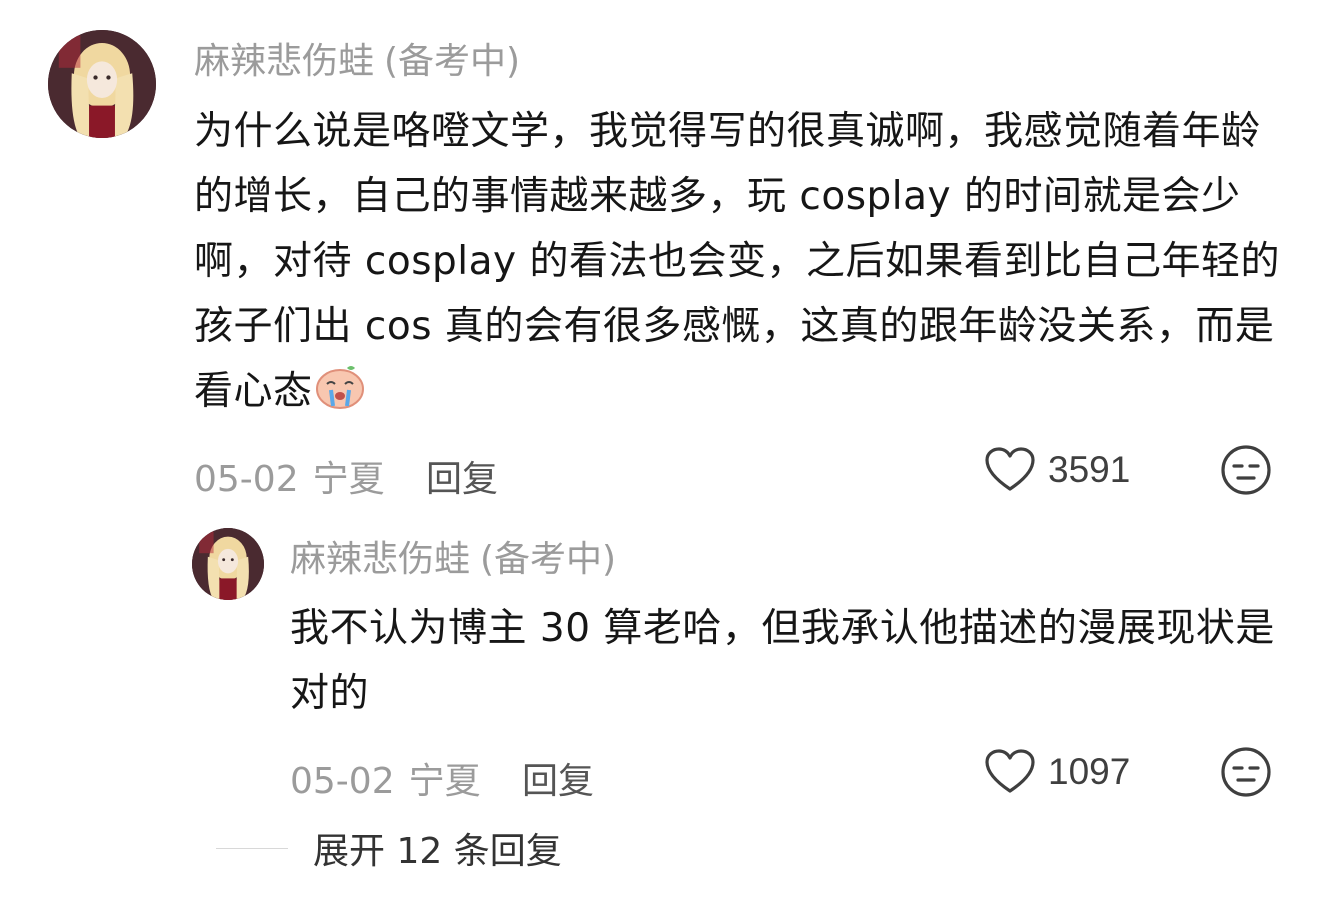  What do you see at coordinates (252, 848) in the screenshot?
I see `divider` at bounding box center [252, 848].